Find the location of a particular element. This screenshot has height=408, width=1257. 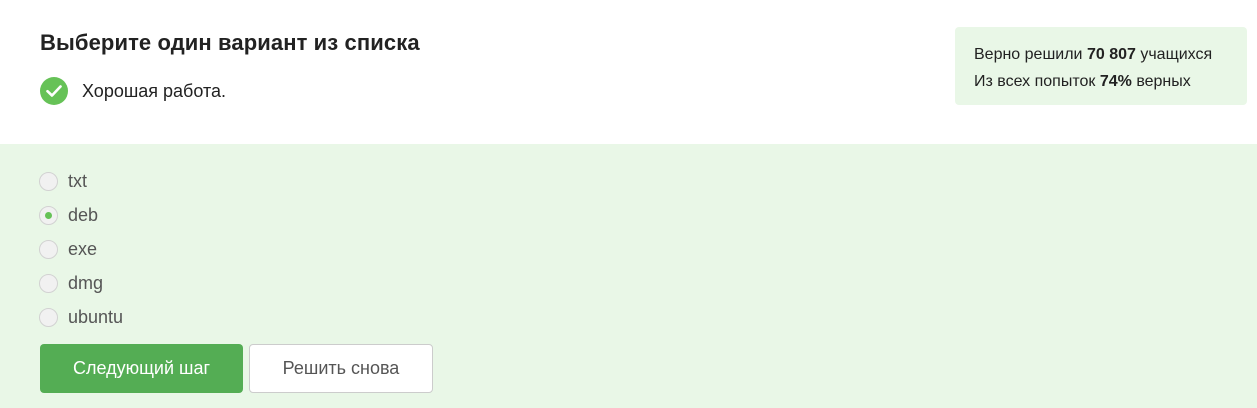

solved-stat: Верно решили 70 807 учащихся is located at coordinates (1101, 54).